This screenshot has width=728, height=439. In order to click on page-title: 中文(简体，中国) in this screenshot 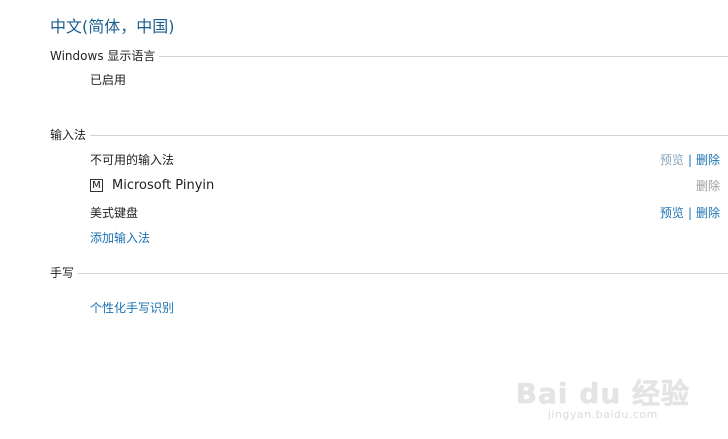, I will do `click(112, 26)`.